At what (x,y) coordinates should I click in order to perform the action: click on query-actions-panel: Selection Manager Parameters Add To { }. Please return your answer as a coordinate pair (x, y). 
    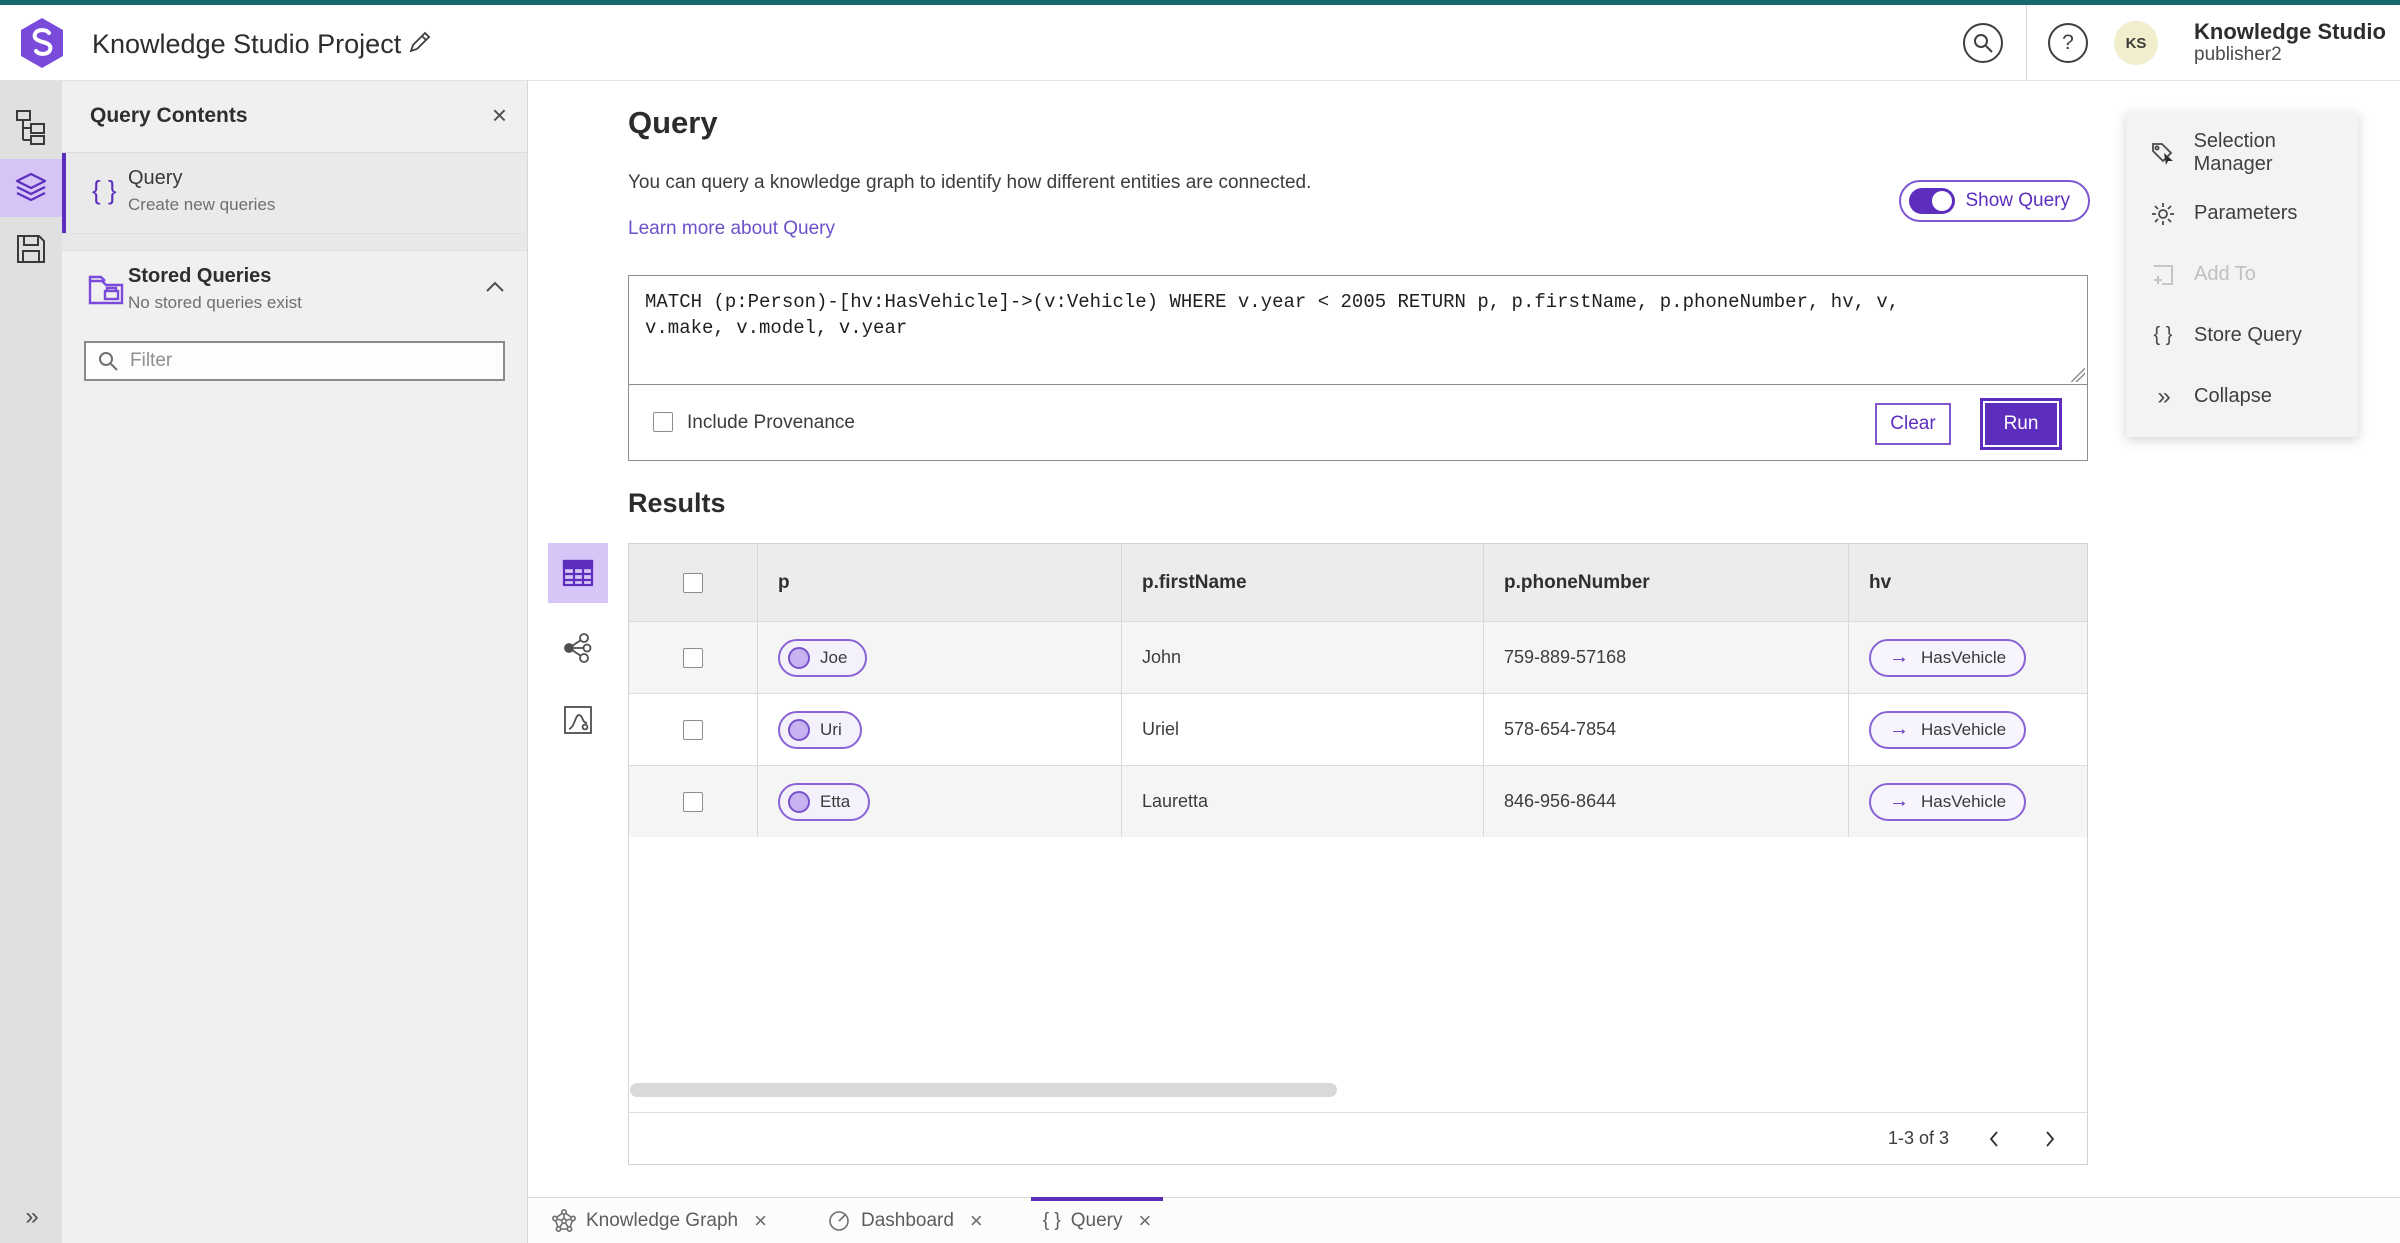
    Looking at the image, I should click on (2242, 274).